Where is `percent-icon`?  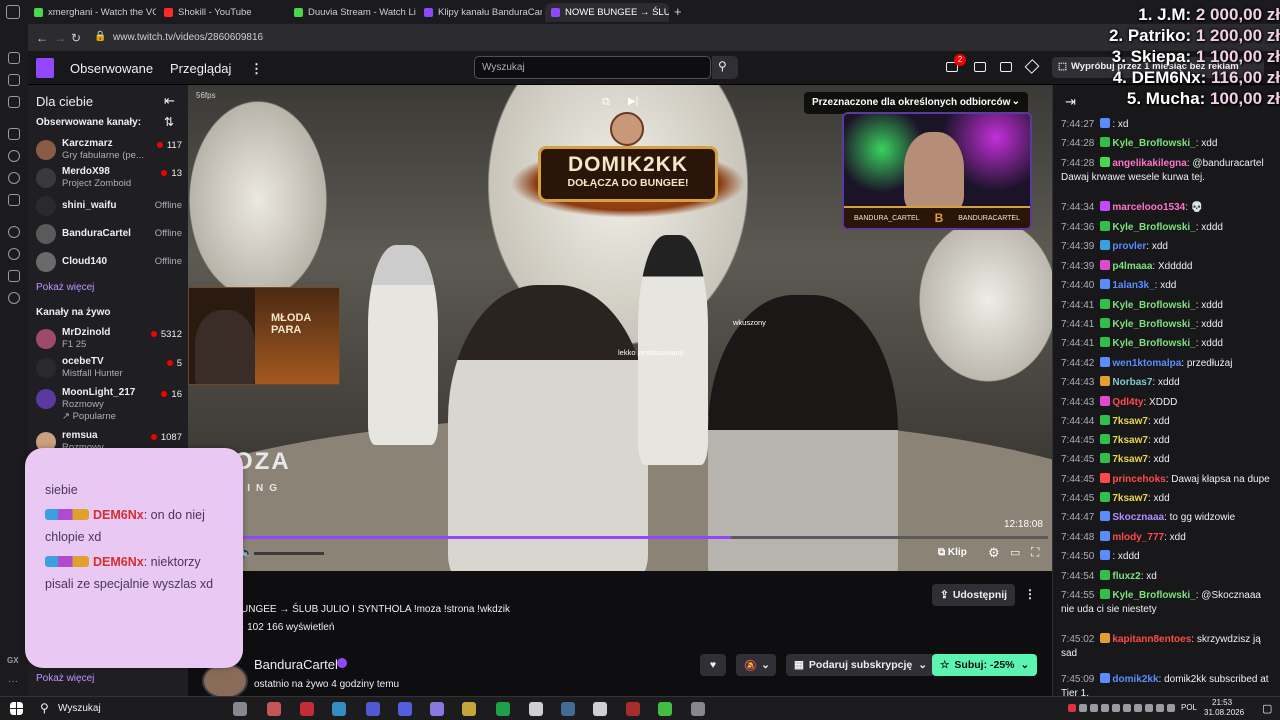 percent-icon is located at coordinates (14, 156).